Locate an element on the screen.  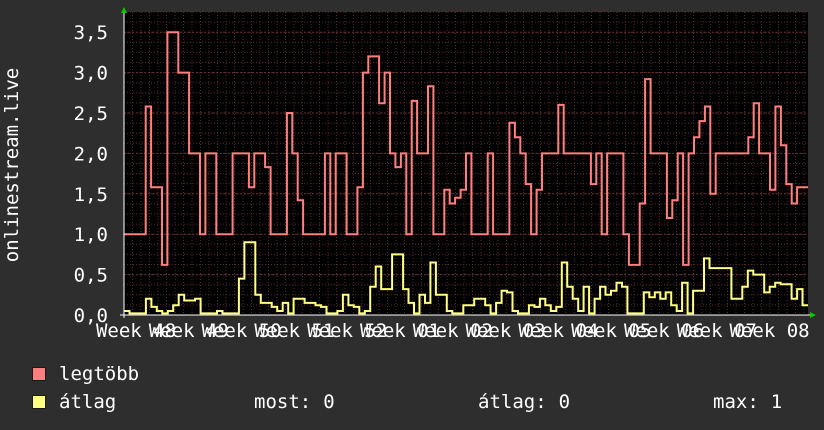
stat-atlag-label: átlag: is located at coordinates (512, 402).